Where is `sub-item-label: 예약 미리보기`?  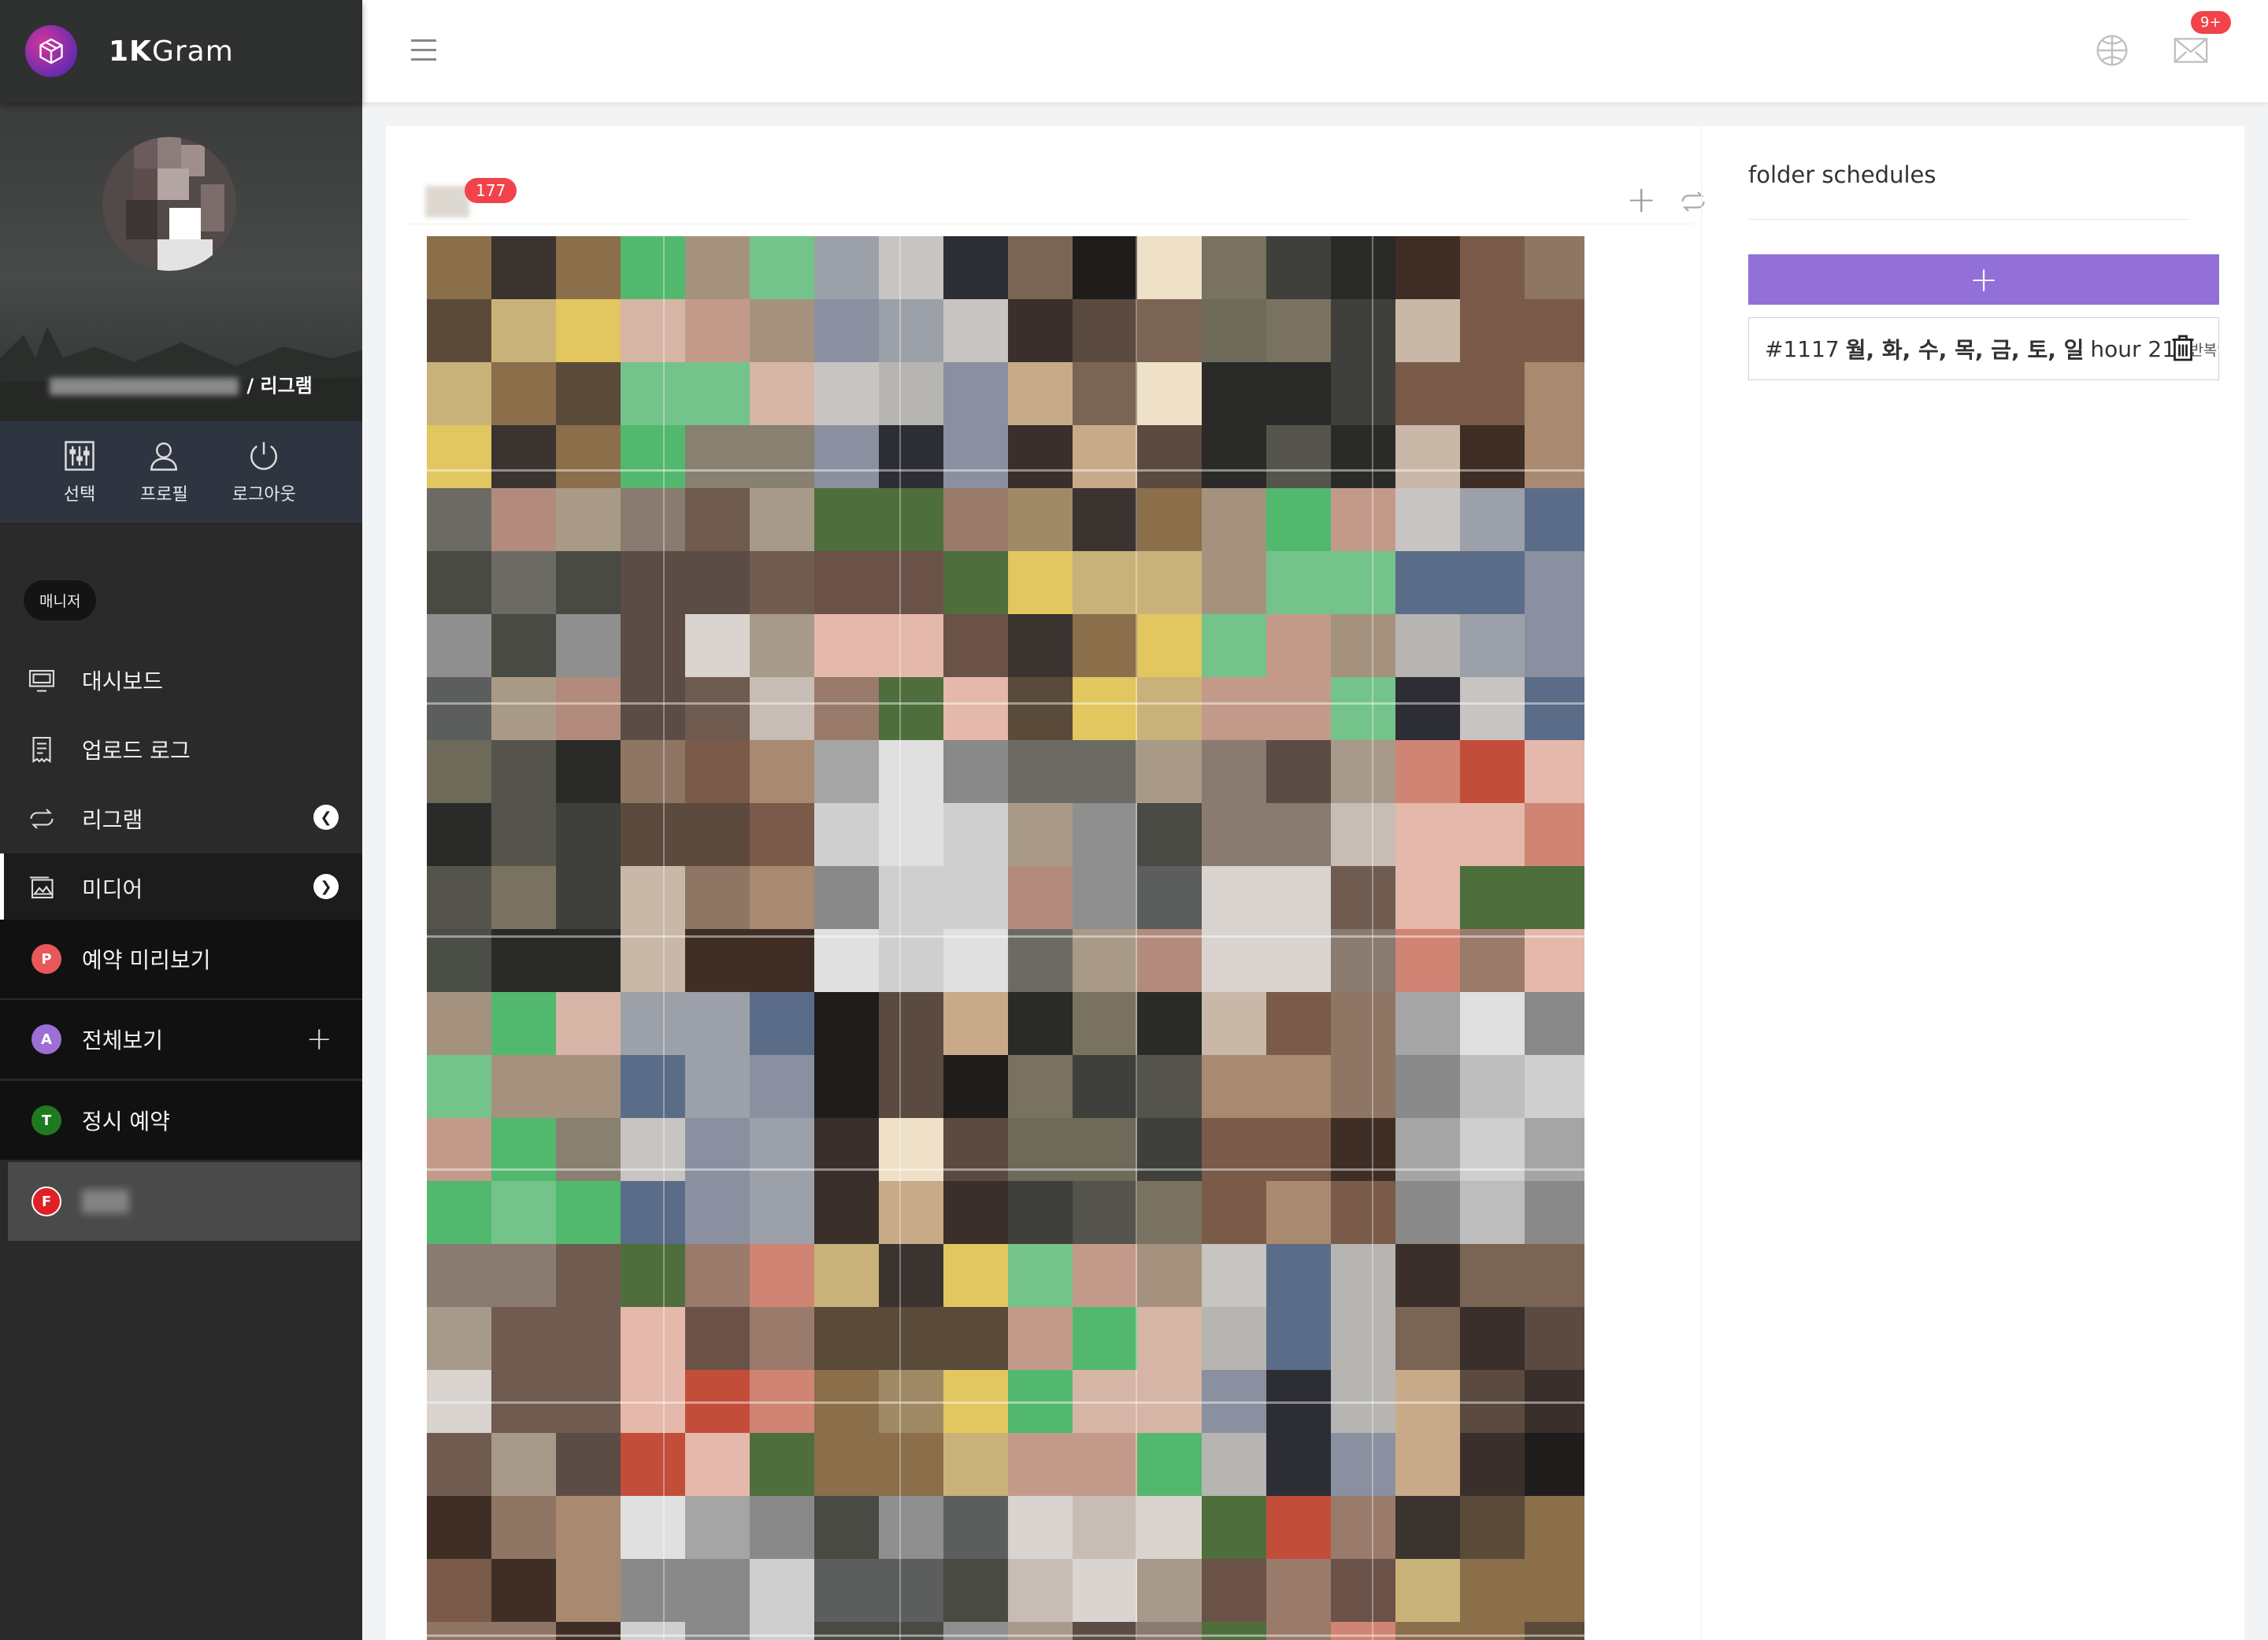
sub-item-label: 예약 미리보기 is located at coordinates (146, 960).